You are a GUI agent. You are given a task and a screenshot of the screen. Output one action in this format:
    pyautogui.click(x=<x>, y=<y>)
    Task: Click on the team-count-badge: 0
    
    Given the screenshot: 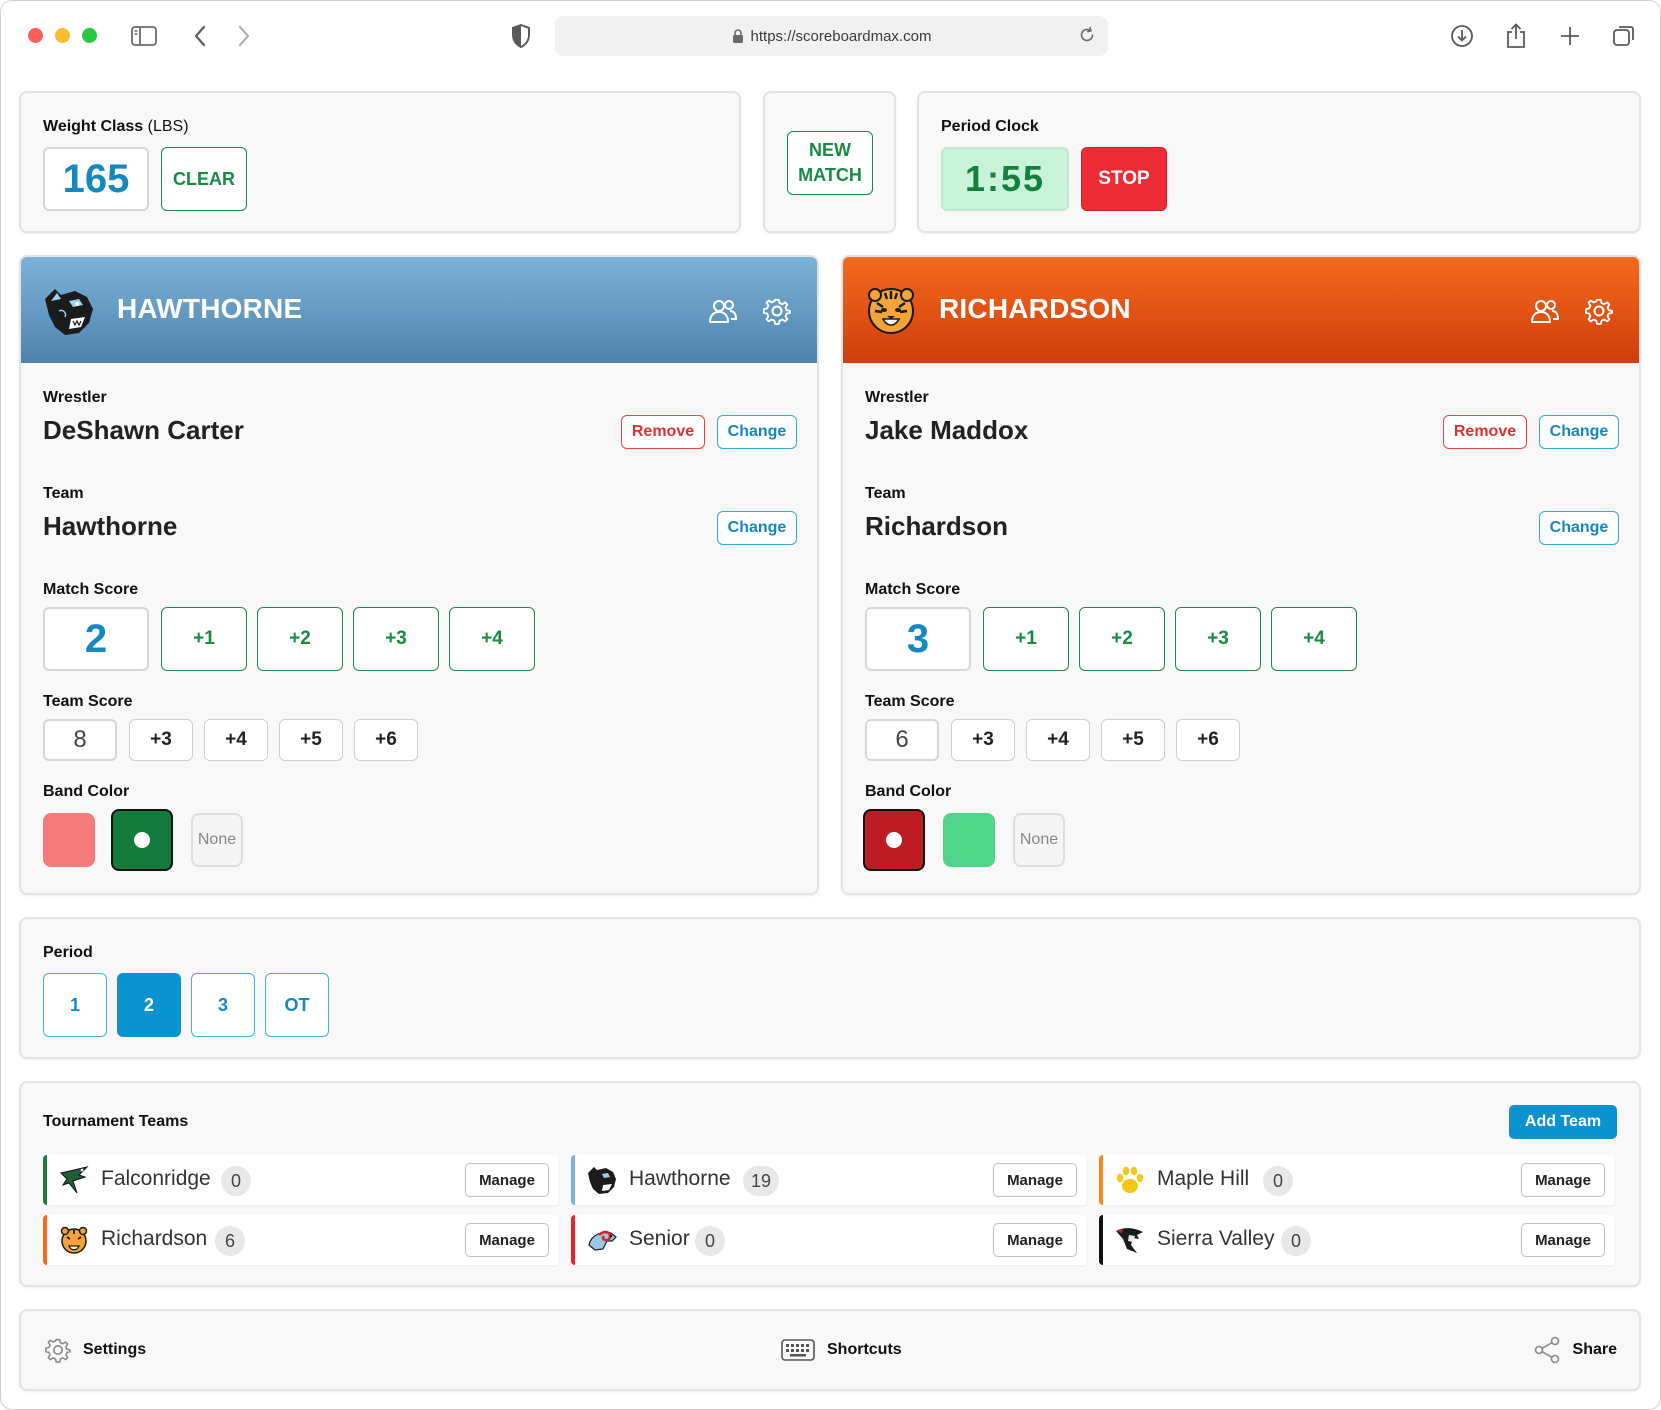 What is the action you would take?
    pyautogui.click(x=236, y=1181)
    